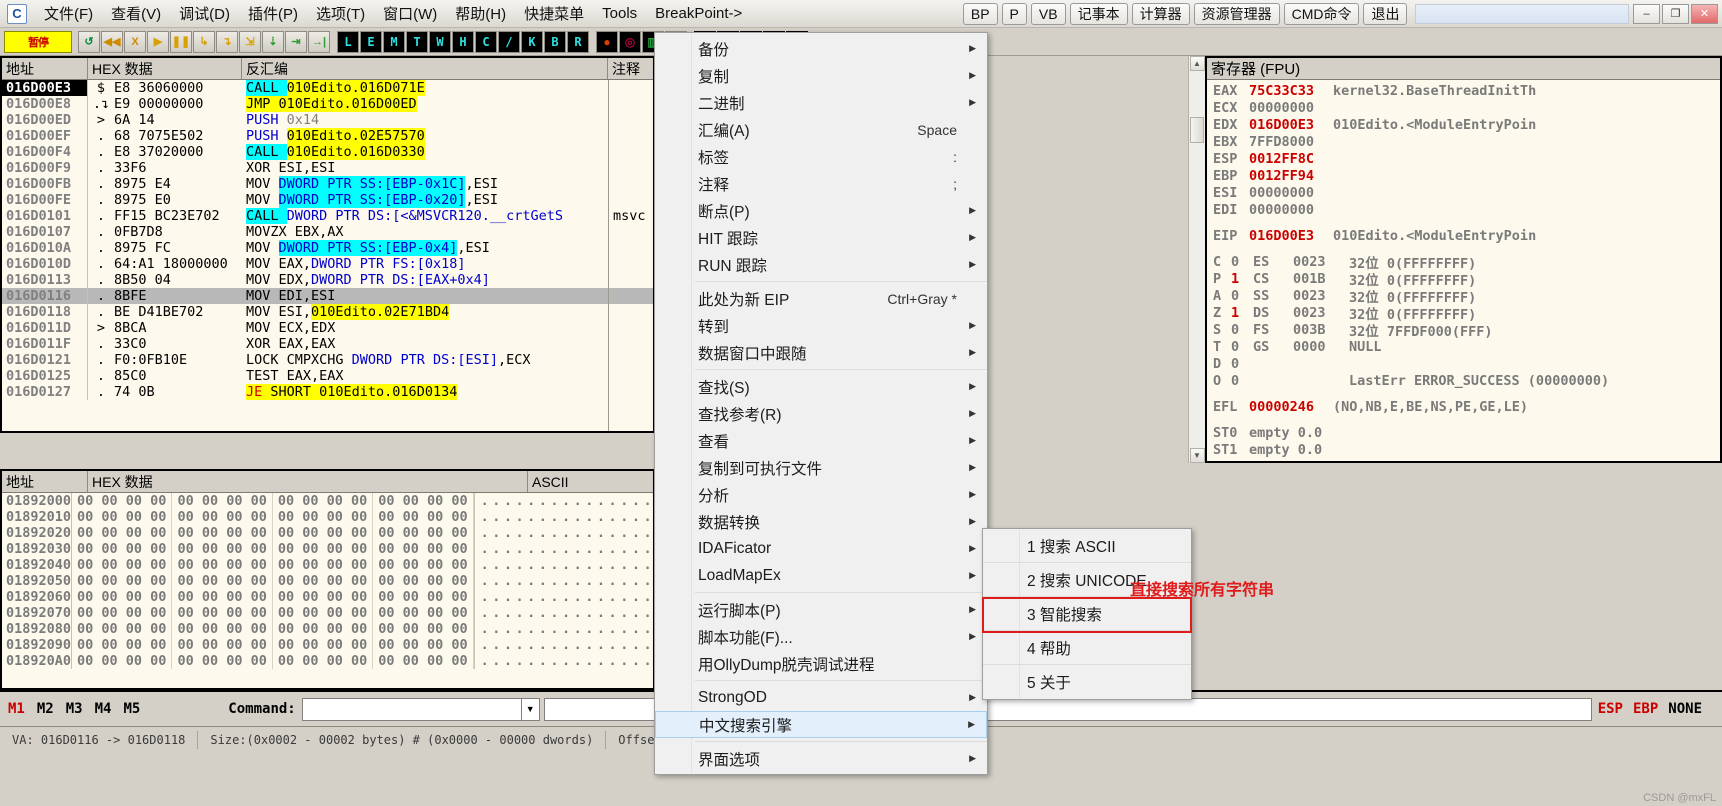 The image size is (1722, 806). Describe the element at coordinates (1385, 13) in the screenshot. I see `quick-button-7: 退出` at that location.